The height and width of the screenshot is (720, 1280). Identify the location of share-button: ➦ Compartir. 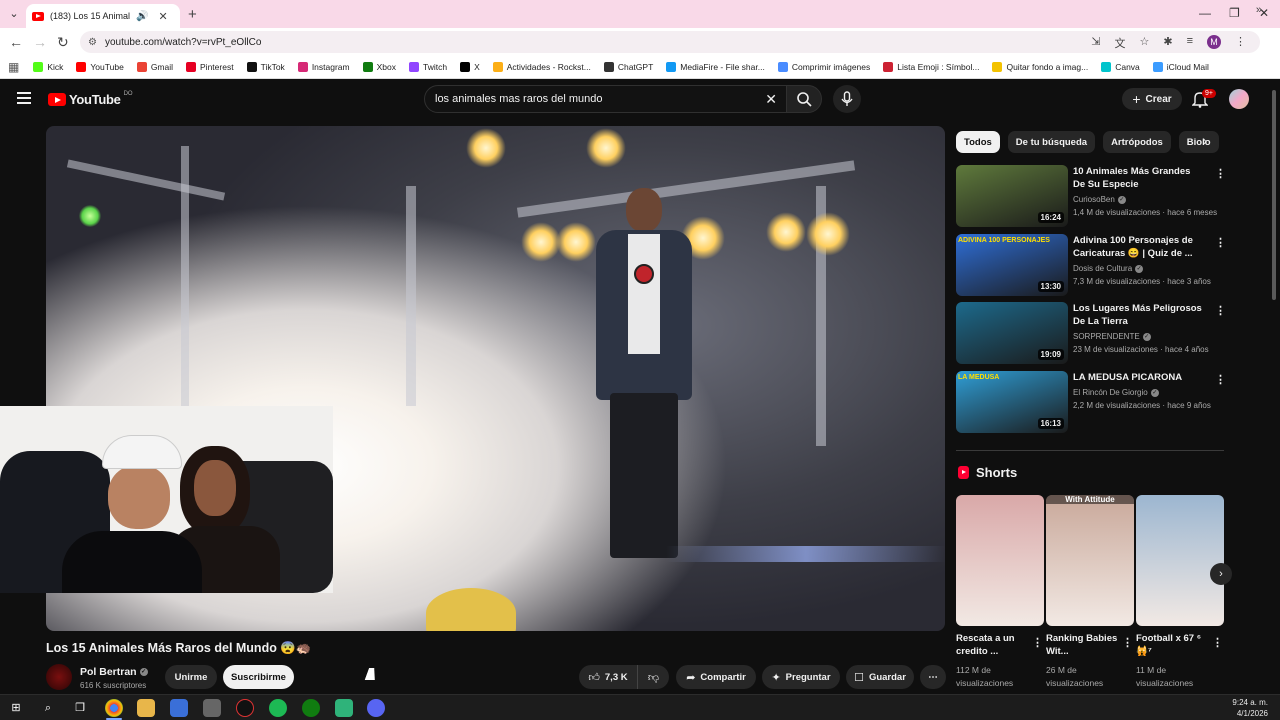
(716, 677).